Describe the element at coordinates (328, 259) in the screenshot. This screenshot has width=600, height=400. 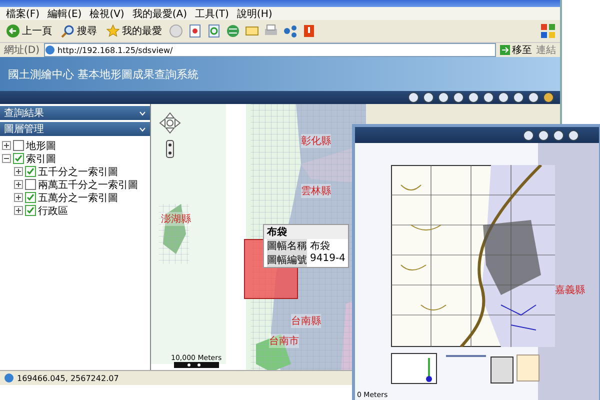
I see `field-value: 9419-4` at that location.